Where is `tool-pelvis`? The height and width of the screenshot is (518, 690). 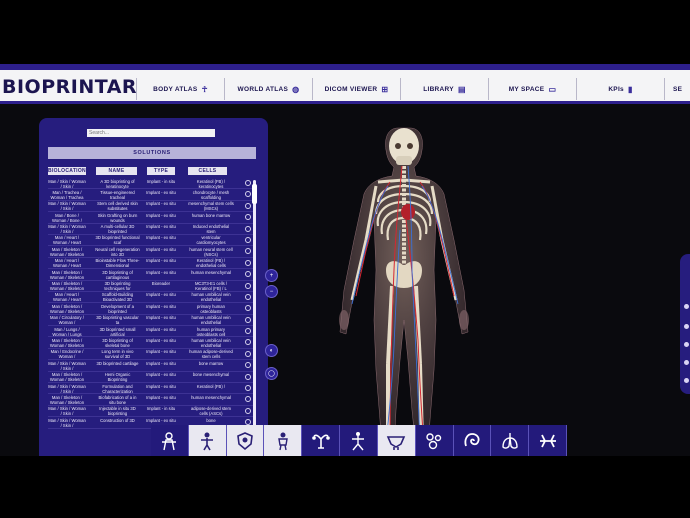 tool-pelvis is located at coordinates (396, 440).